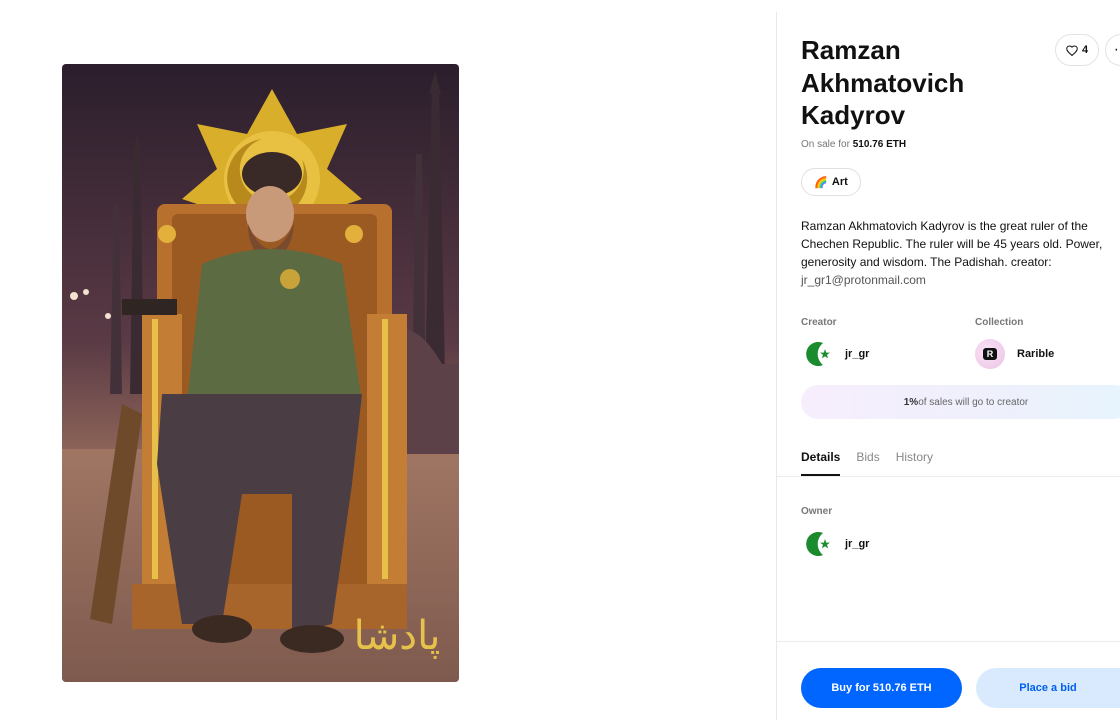 This screenshot has width=1120, height=720. Describe the element at coordinates (821, 463) in the screenshot. I see `tab-details: Details` at that location.